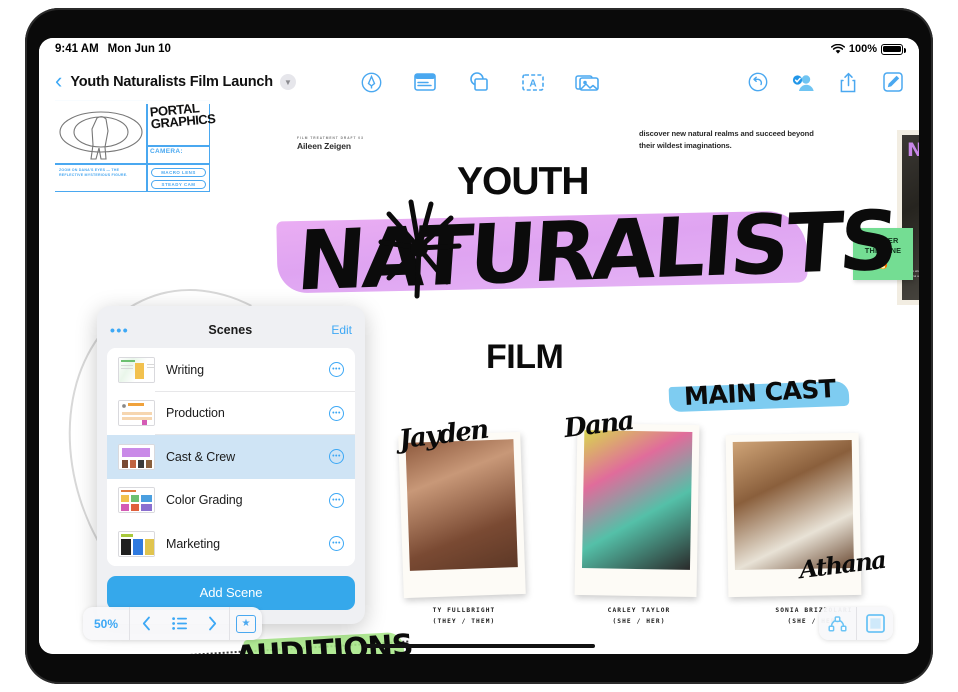 The height and width of the screenshot is (692, 958). Describe the element at coordinates (182, 116) in the screenshot. I see `portal-graphics-label: PORTAL GRAPHICS` at that location.